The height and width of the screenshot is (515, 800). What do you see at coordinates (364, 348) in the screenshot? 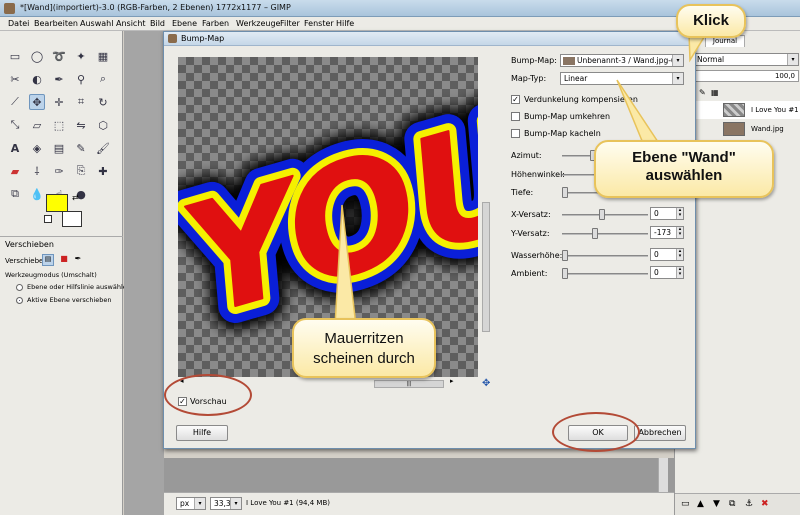
I see `mauer-callout: Mauerritzen scheinen durch` at bounding box center [364, 348].